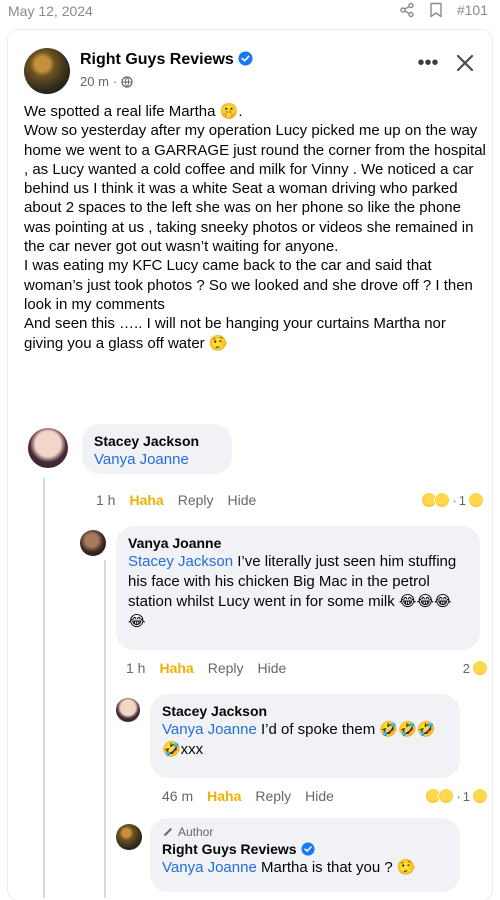  Describe the element at coordinates (336, 867) in the screenshot. I see `comment-body: Martha is that you ? 🤥` at that location.